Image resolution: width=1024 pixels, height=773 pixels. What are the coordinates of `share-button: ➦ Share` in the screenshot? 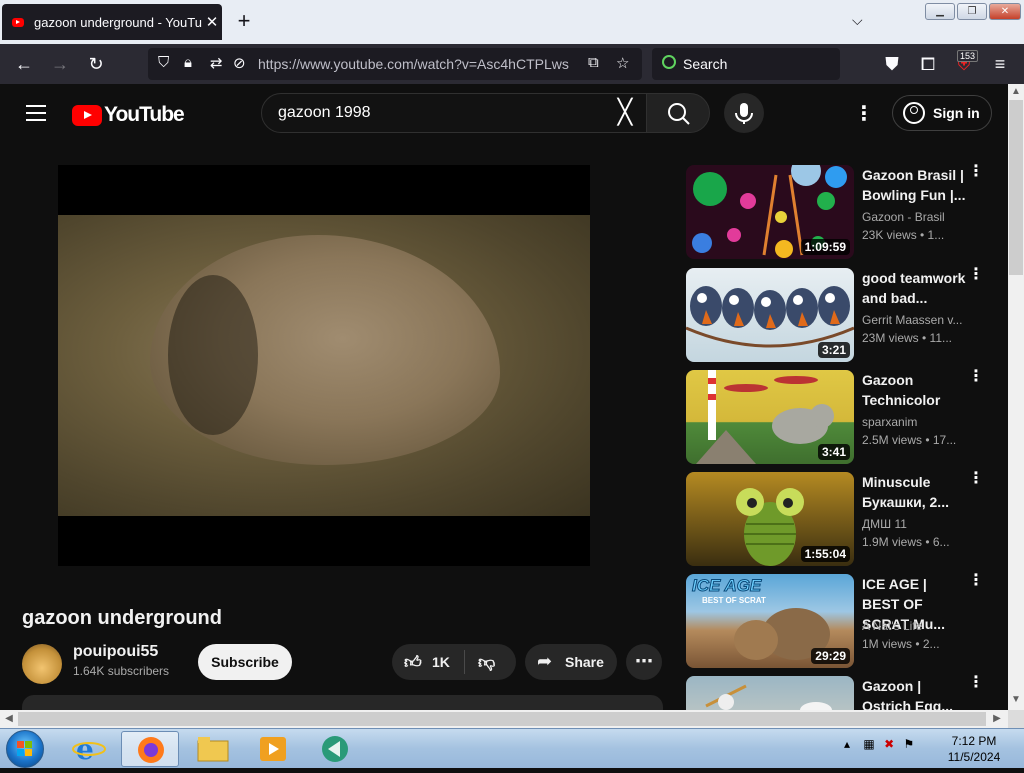 It's located at (571, 662).